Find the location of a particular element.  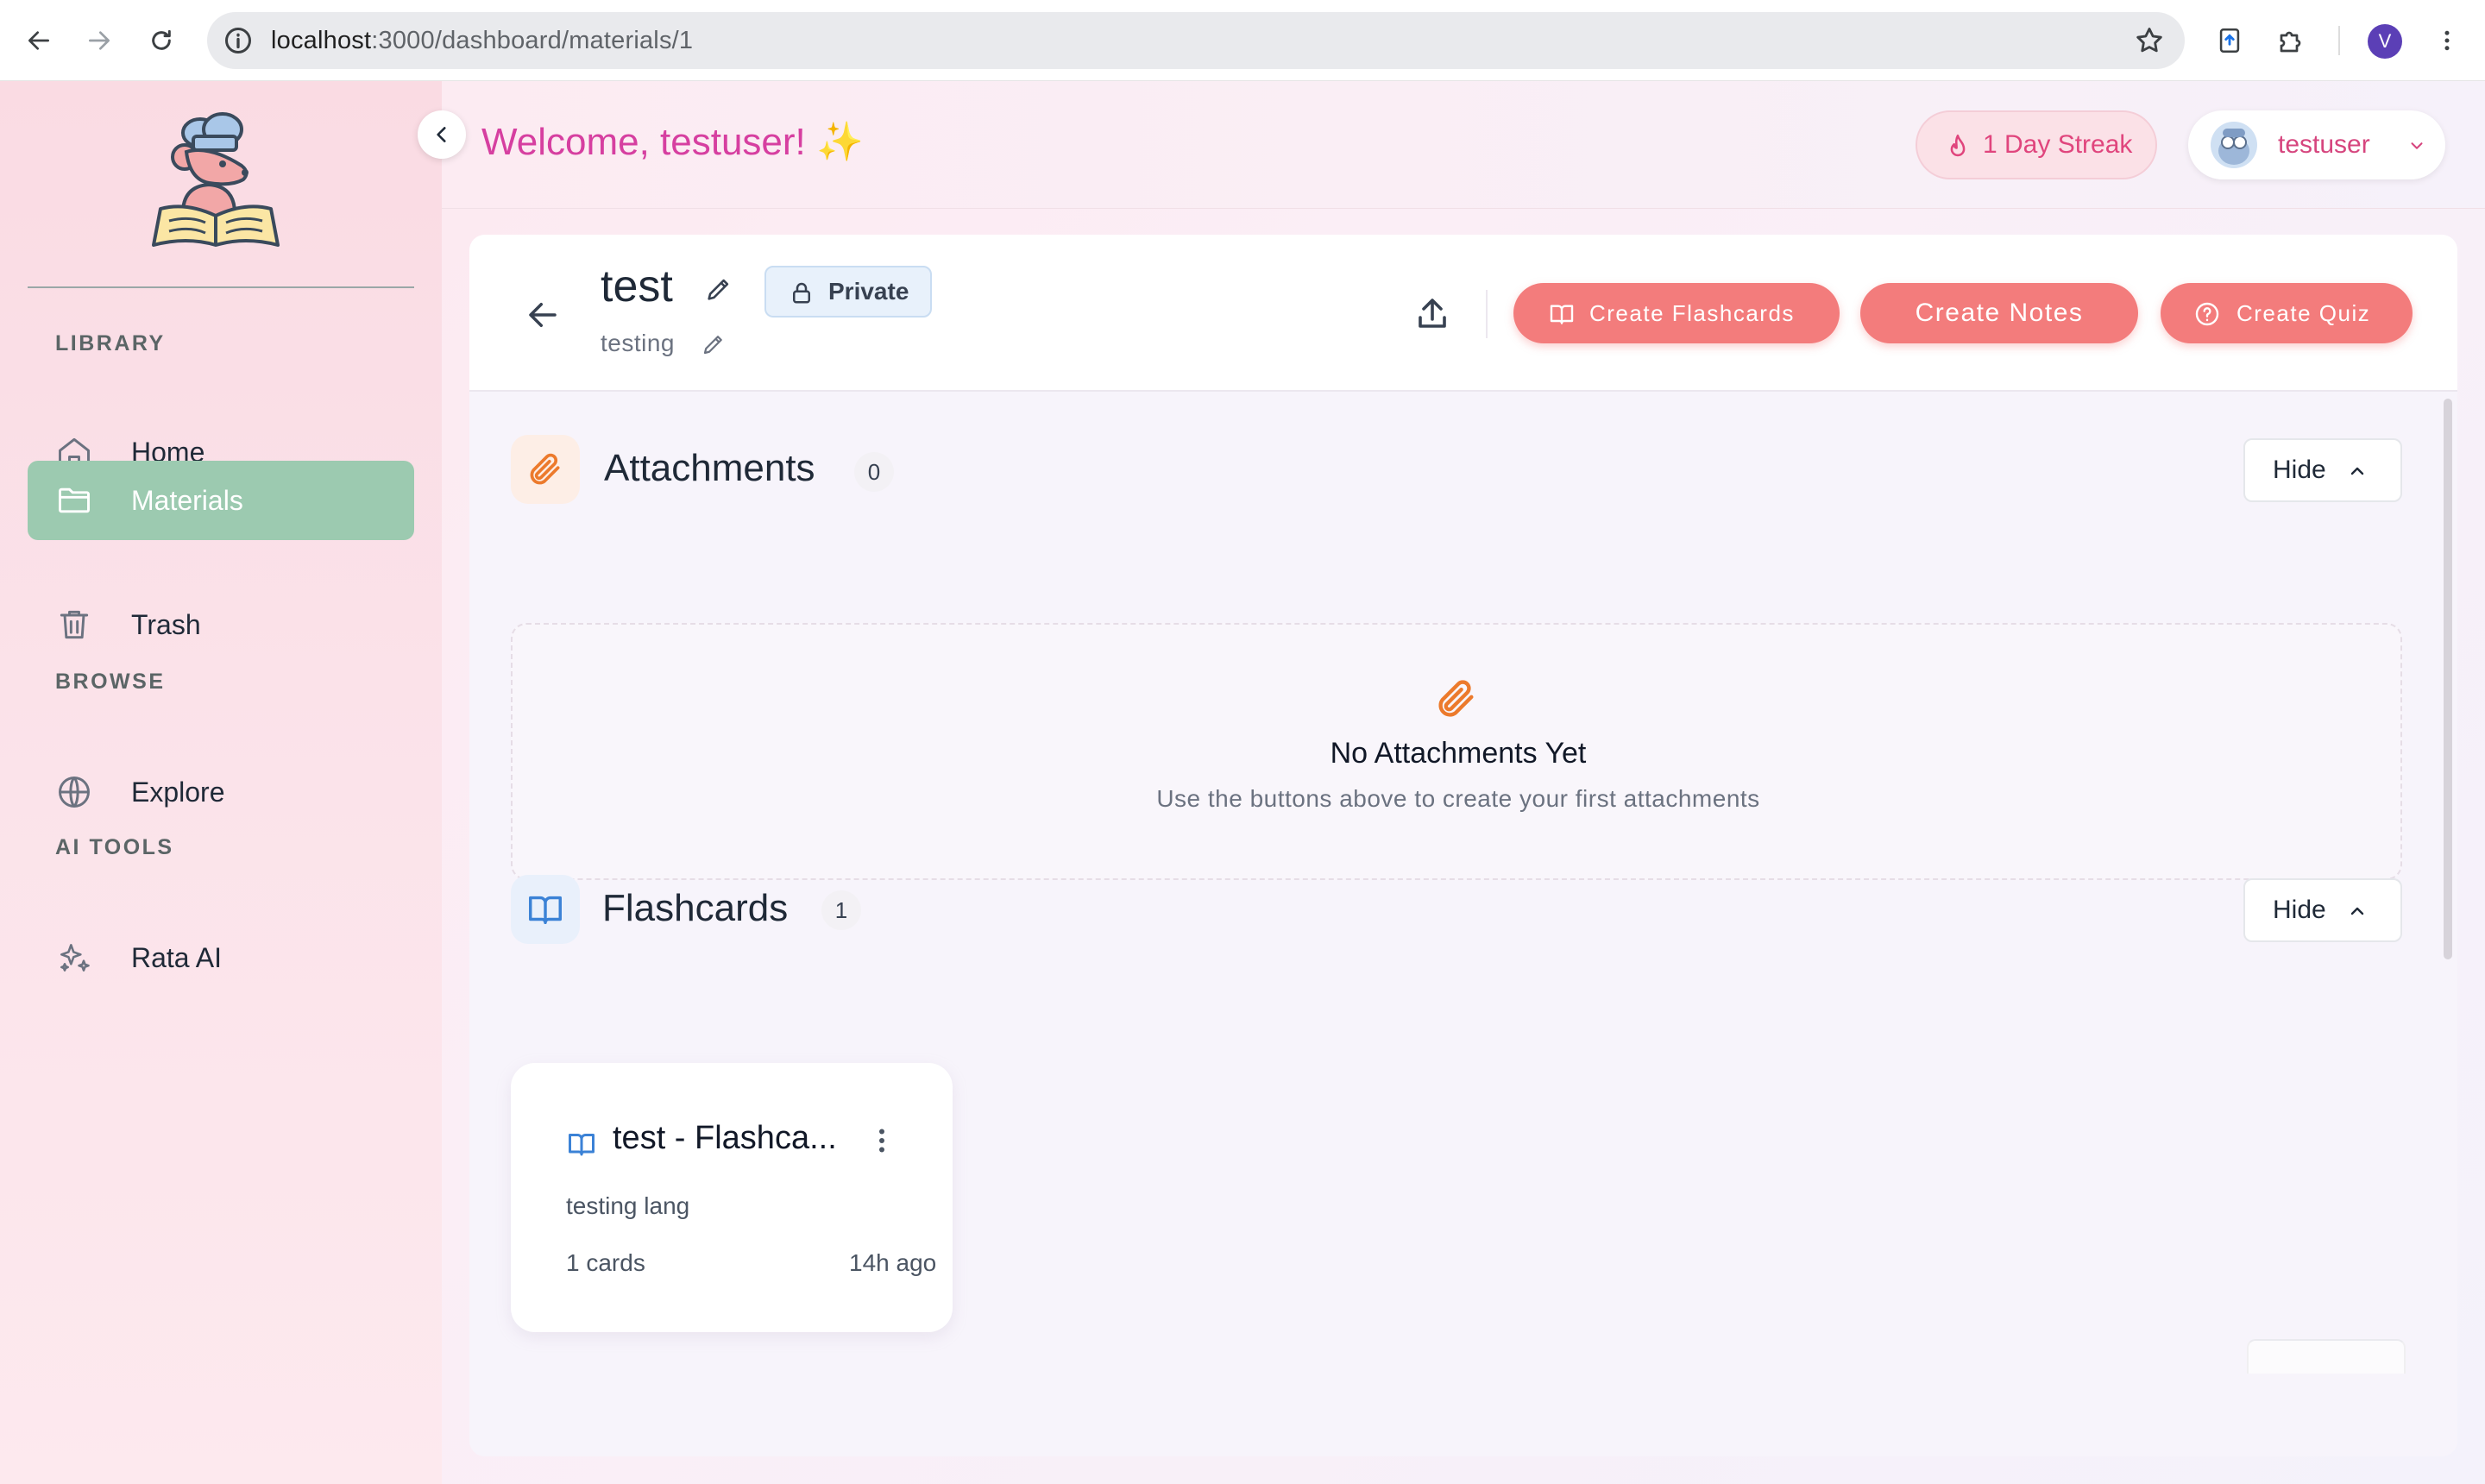

attachments-title: Attachments is located at coordinates (709, 468).